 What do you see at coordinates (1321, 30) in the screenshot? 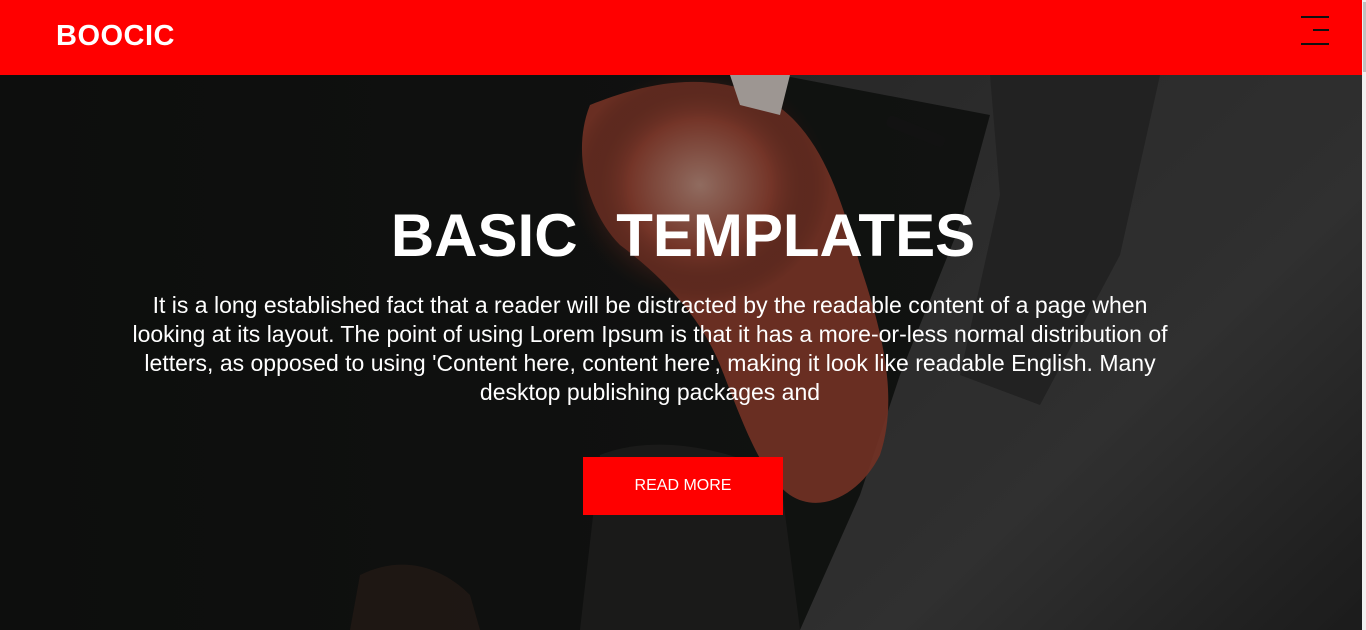
I see `menu-bar-middle` at bounding box center [1321, 30].